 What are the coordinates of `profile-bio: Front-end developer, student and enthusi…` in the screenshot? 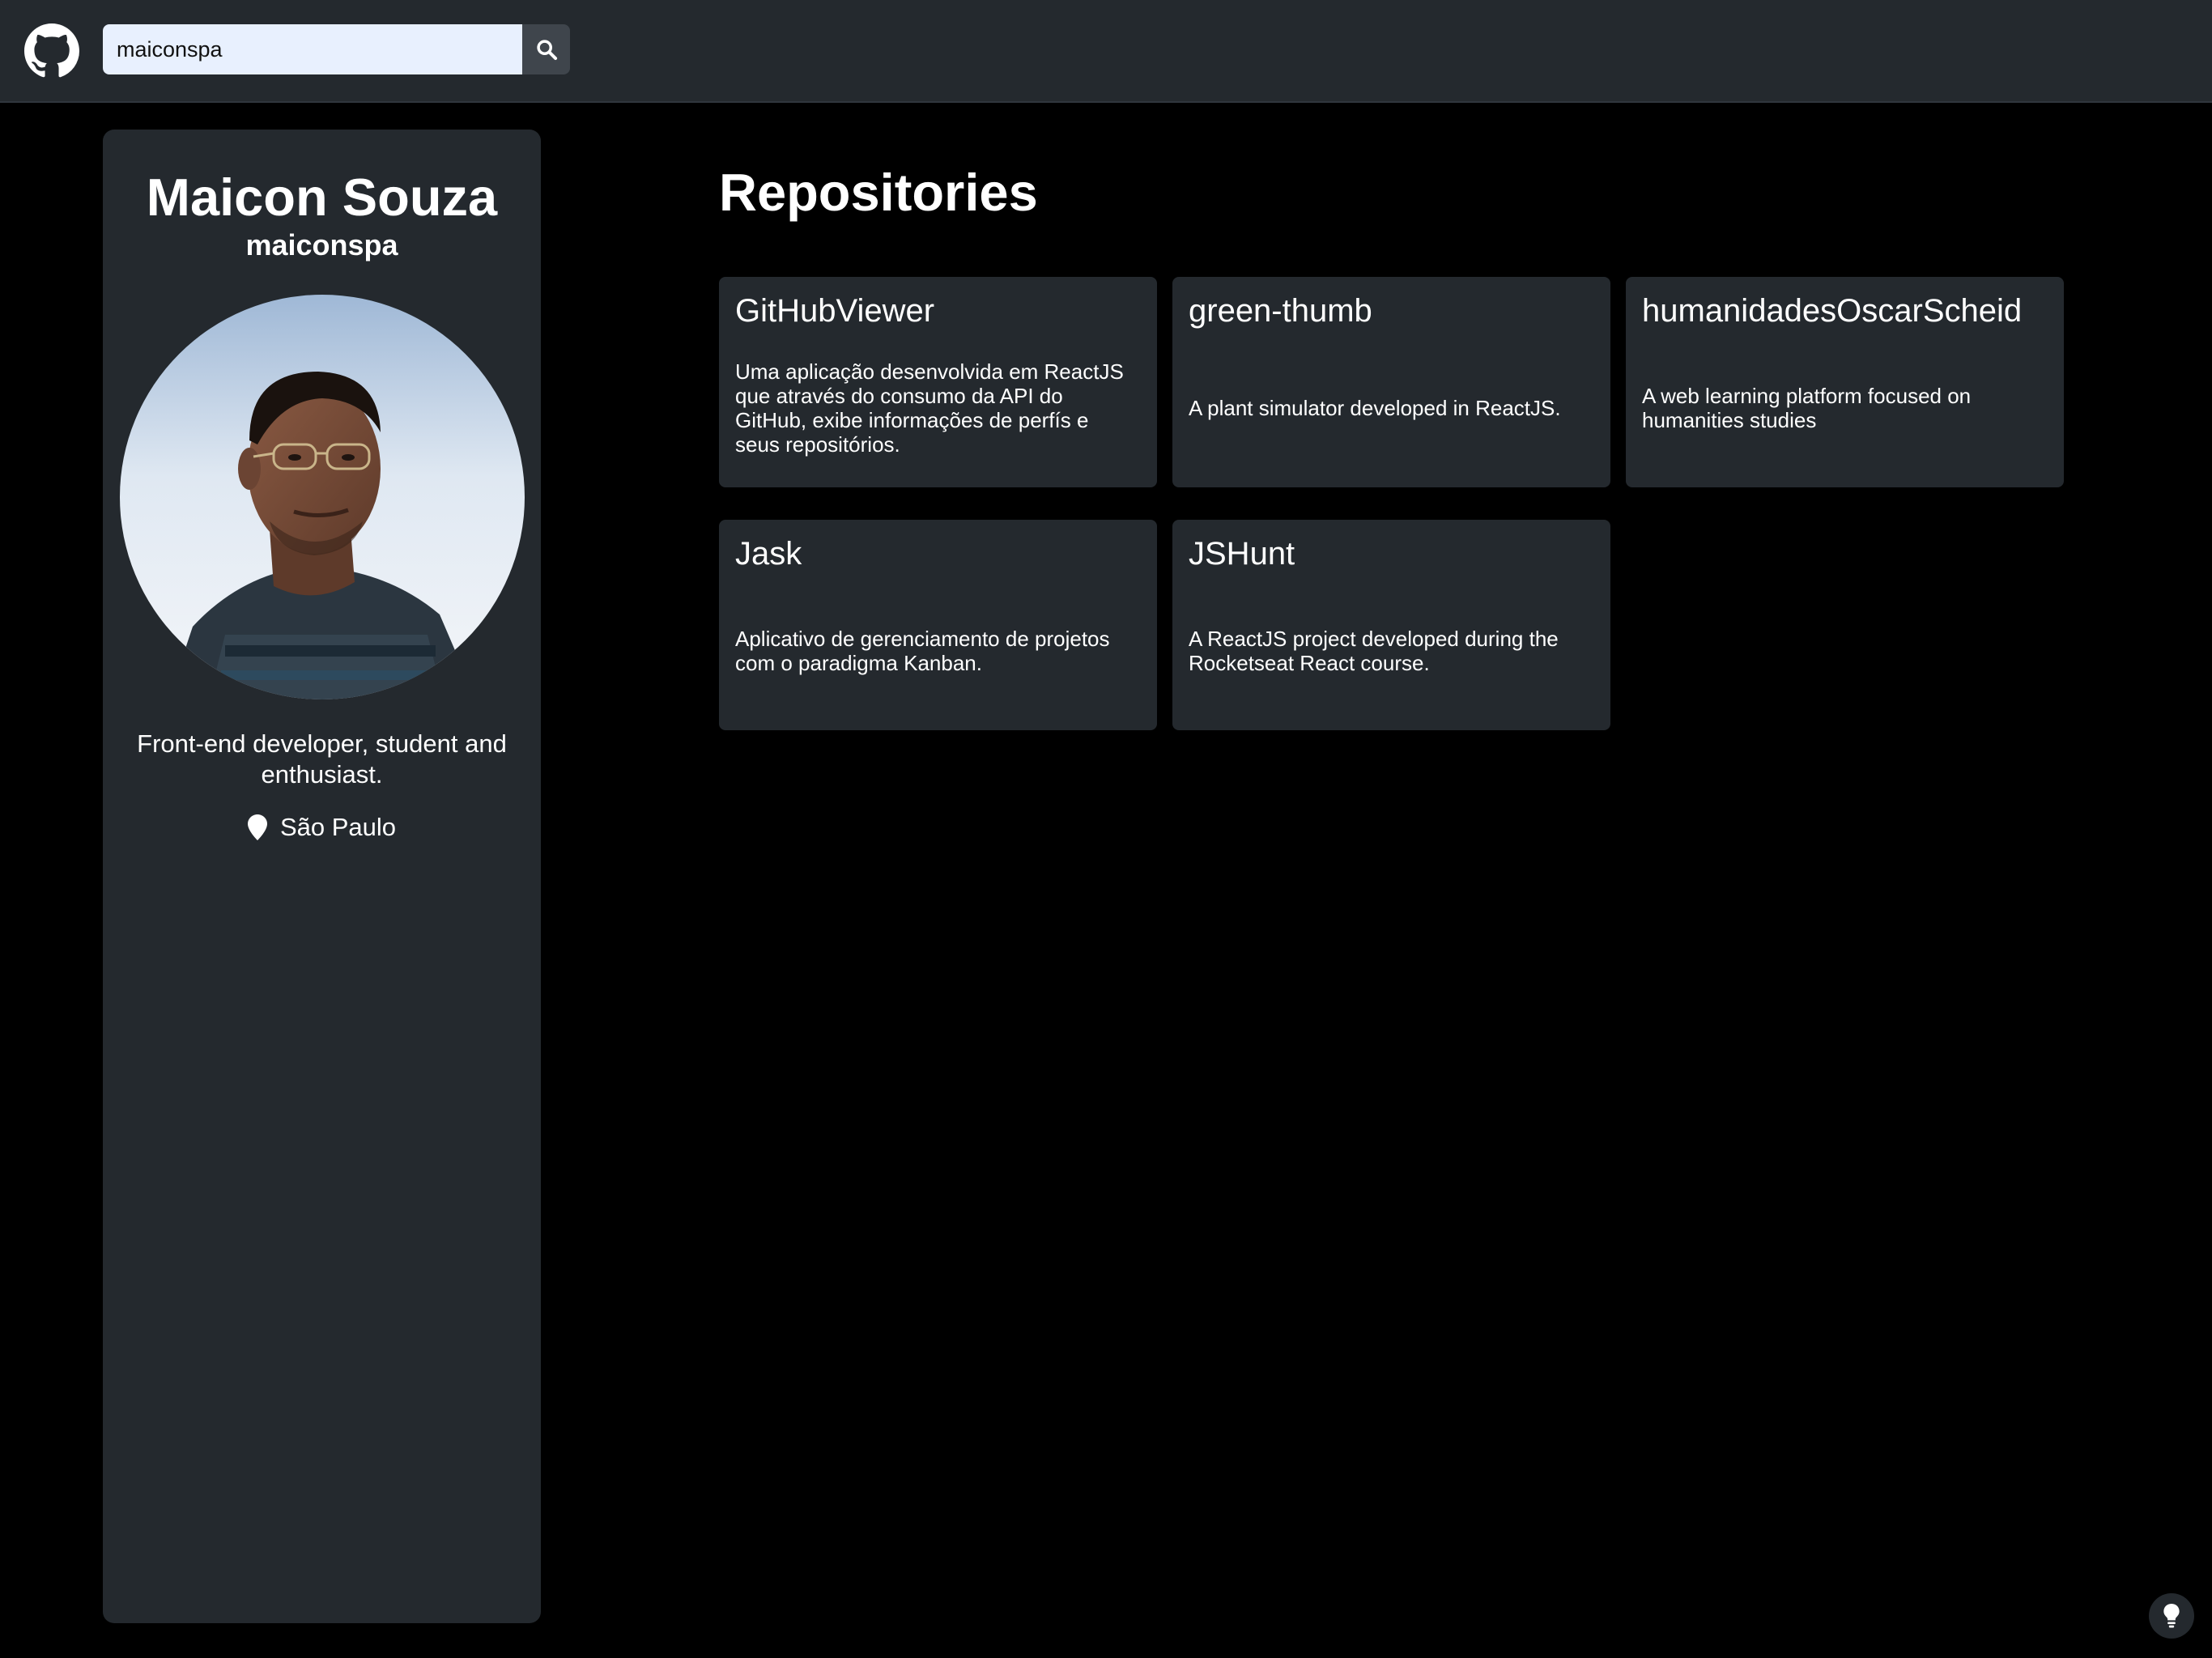 It's located at (322, 759).